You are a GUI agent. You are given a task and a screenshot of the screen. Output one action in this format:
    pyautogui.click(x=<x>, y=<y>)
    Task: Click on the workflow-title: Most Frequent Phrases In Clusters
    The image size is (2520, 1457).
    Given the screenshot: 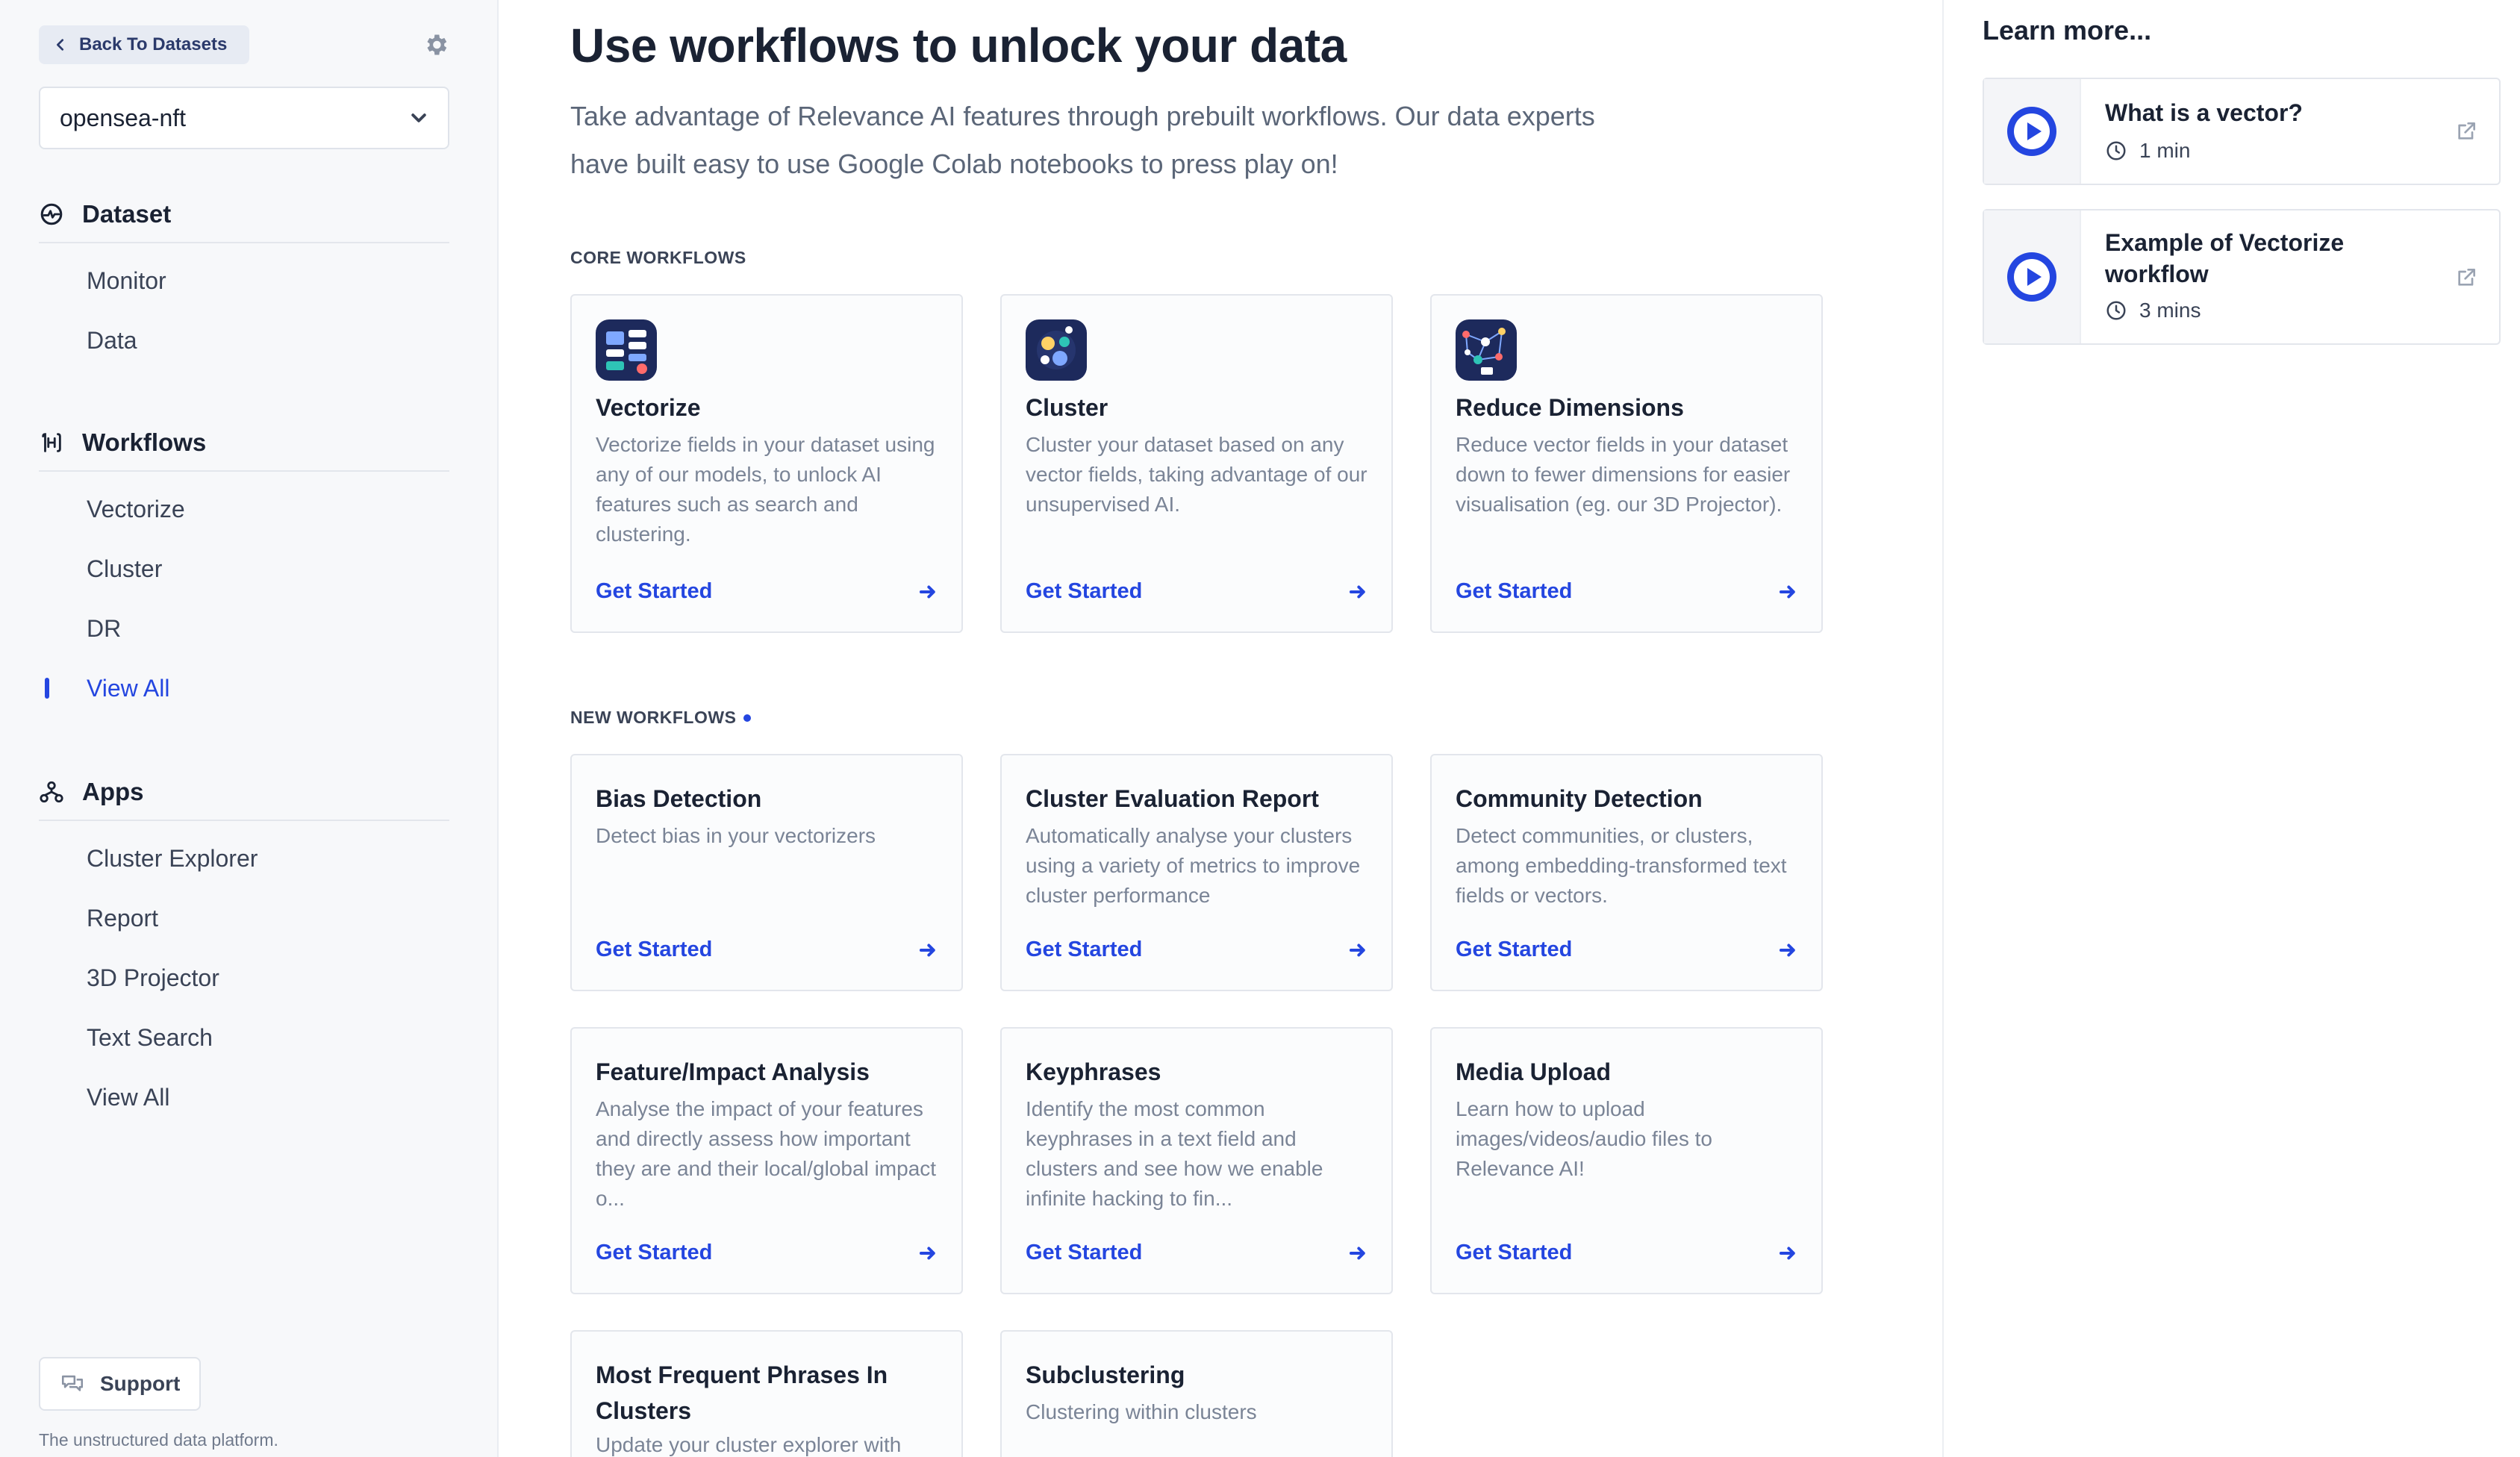 What is the action you would take?
    pyautogui.click(x=742, y=1392)
    